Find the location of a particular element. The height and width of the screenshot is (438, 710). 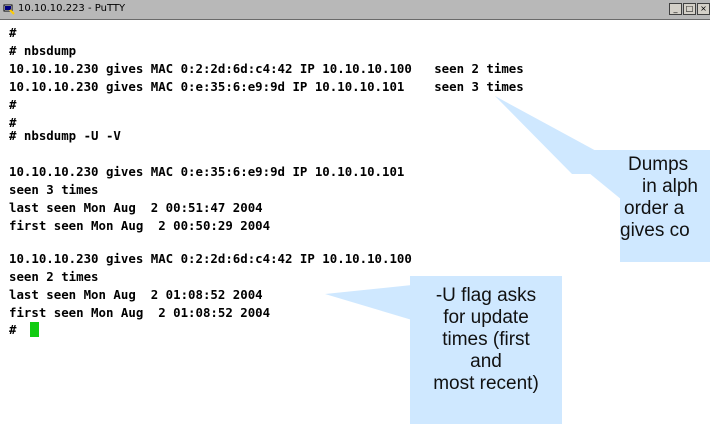

maximize-icon: □ is located at coordinates (689, 9).